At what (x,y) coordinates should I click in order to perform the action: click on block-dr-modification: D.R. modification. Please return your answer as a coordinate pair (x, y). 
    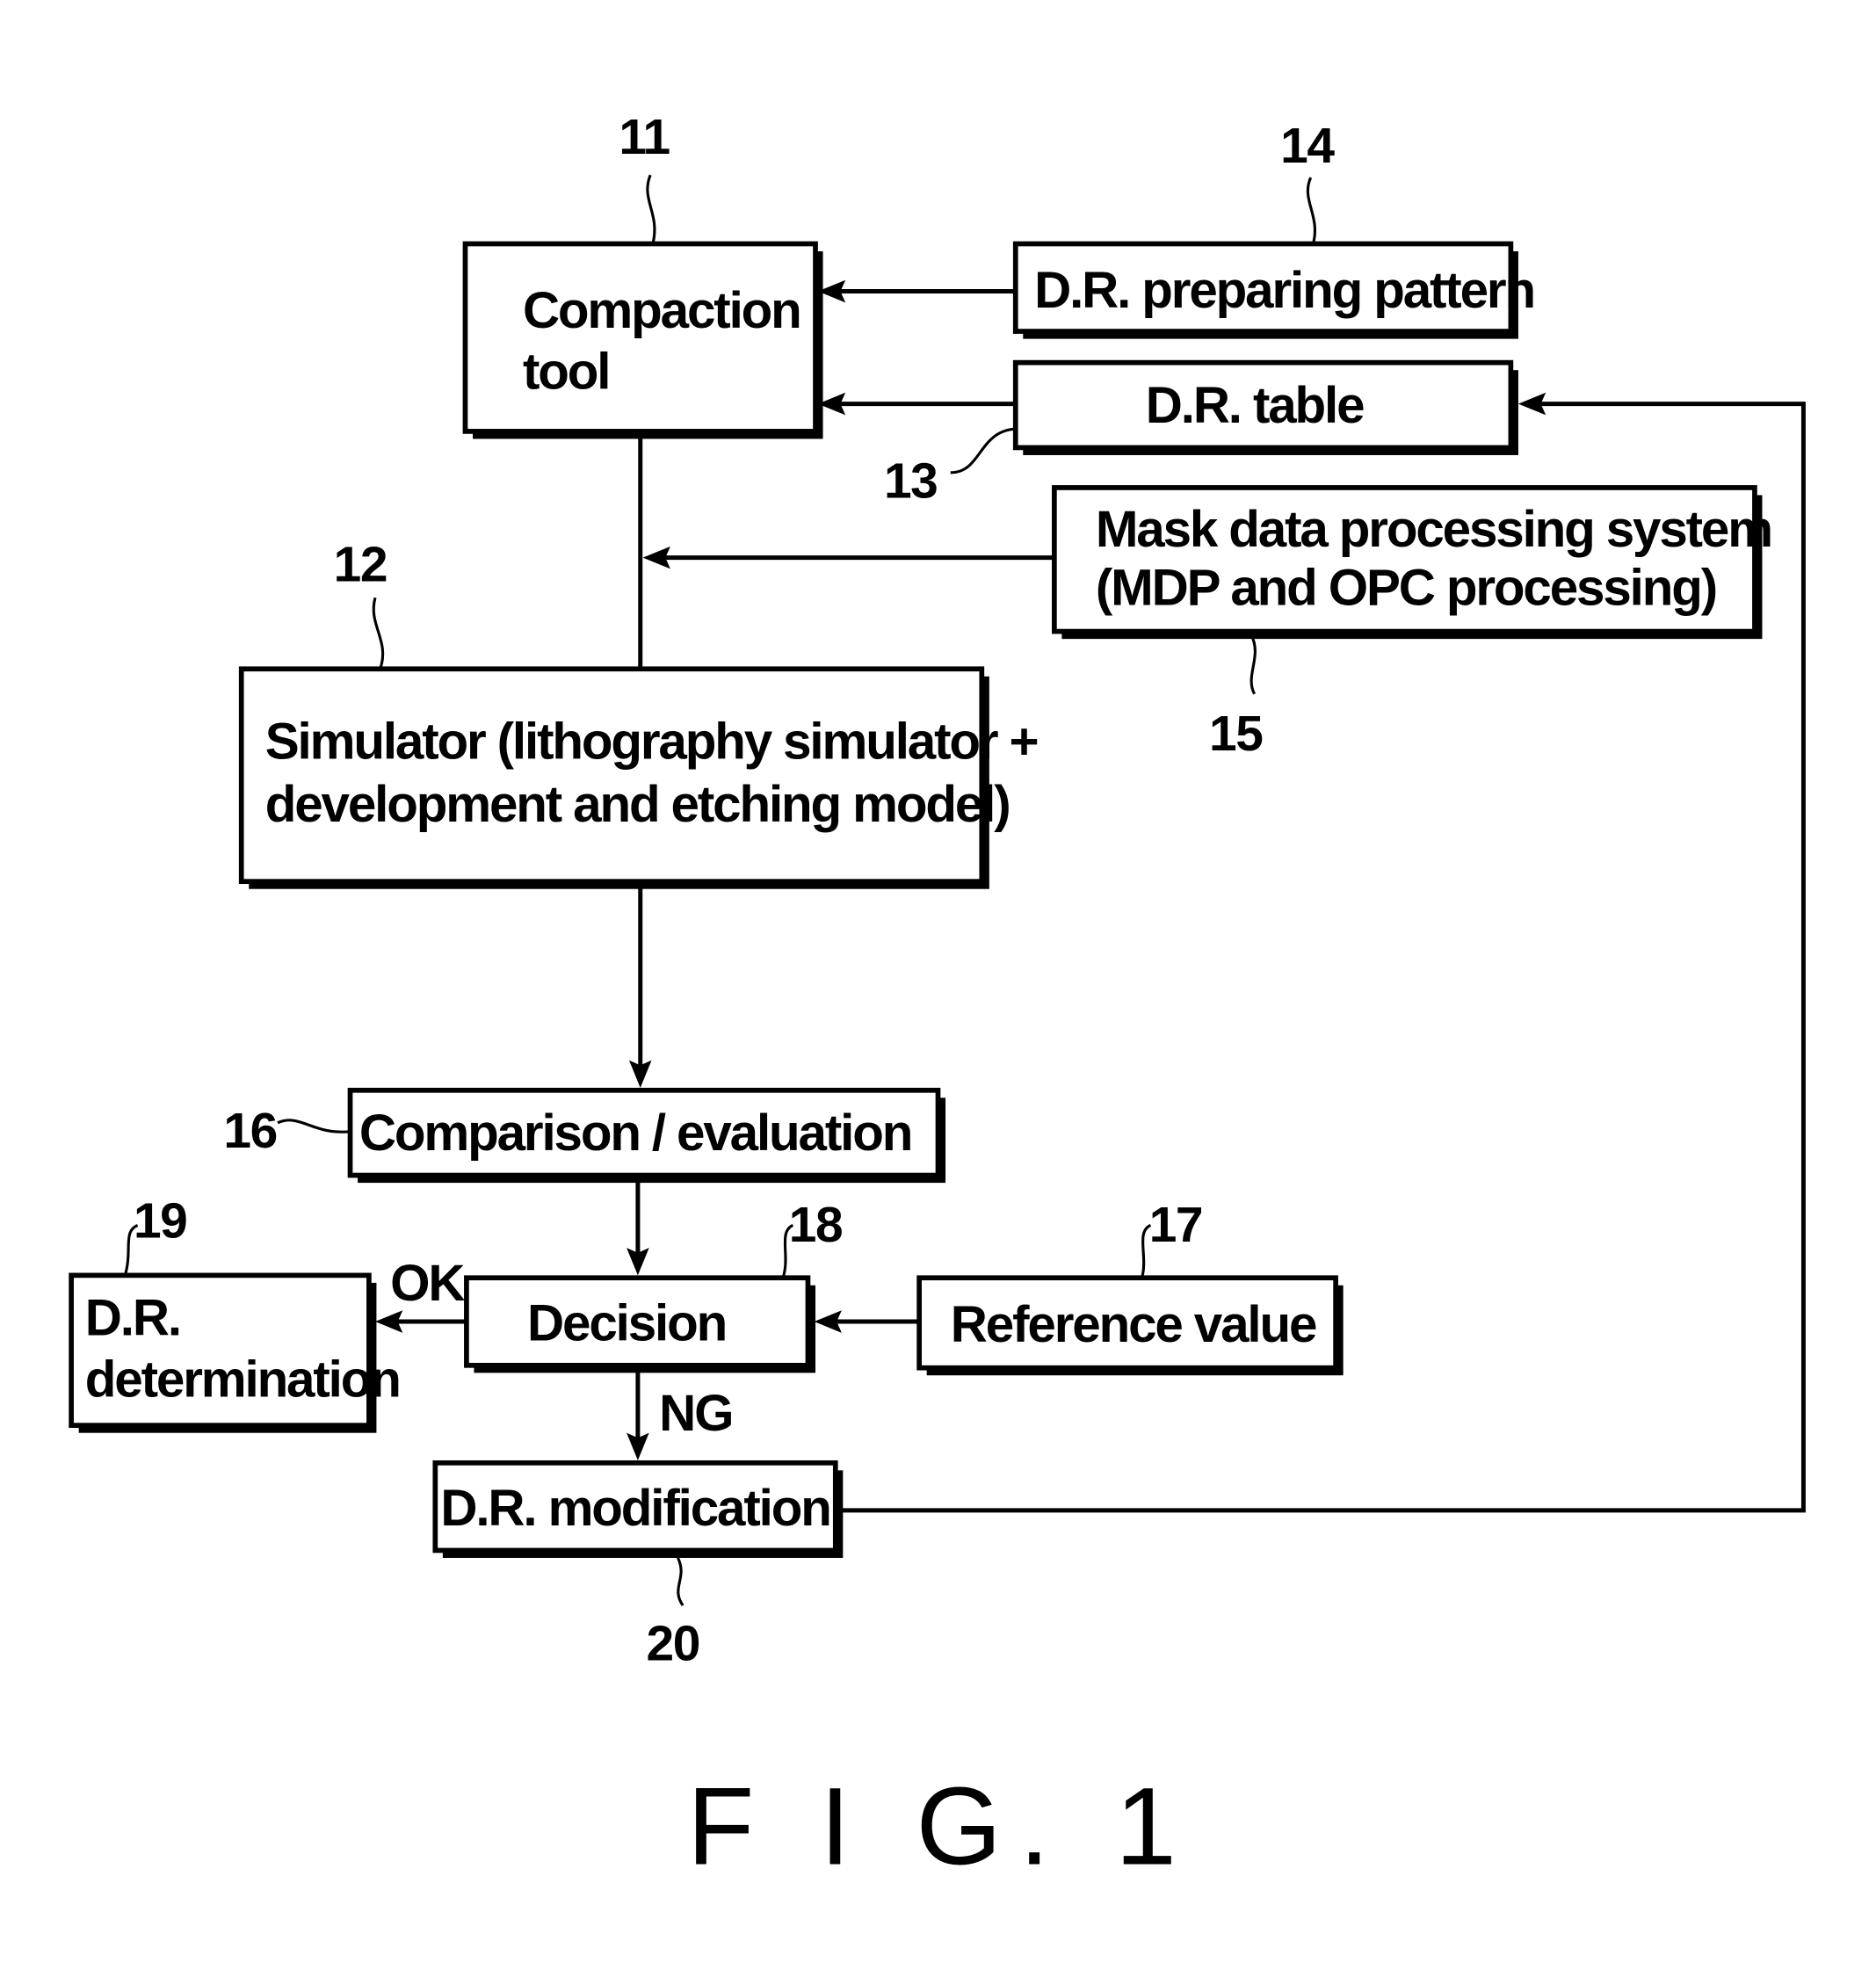
    Looking at the image, I should click on (638, 1509).